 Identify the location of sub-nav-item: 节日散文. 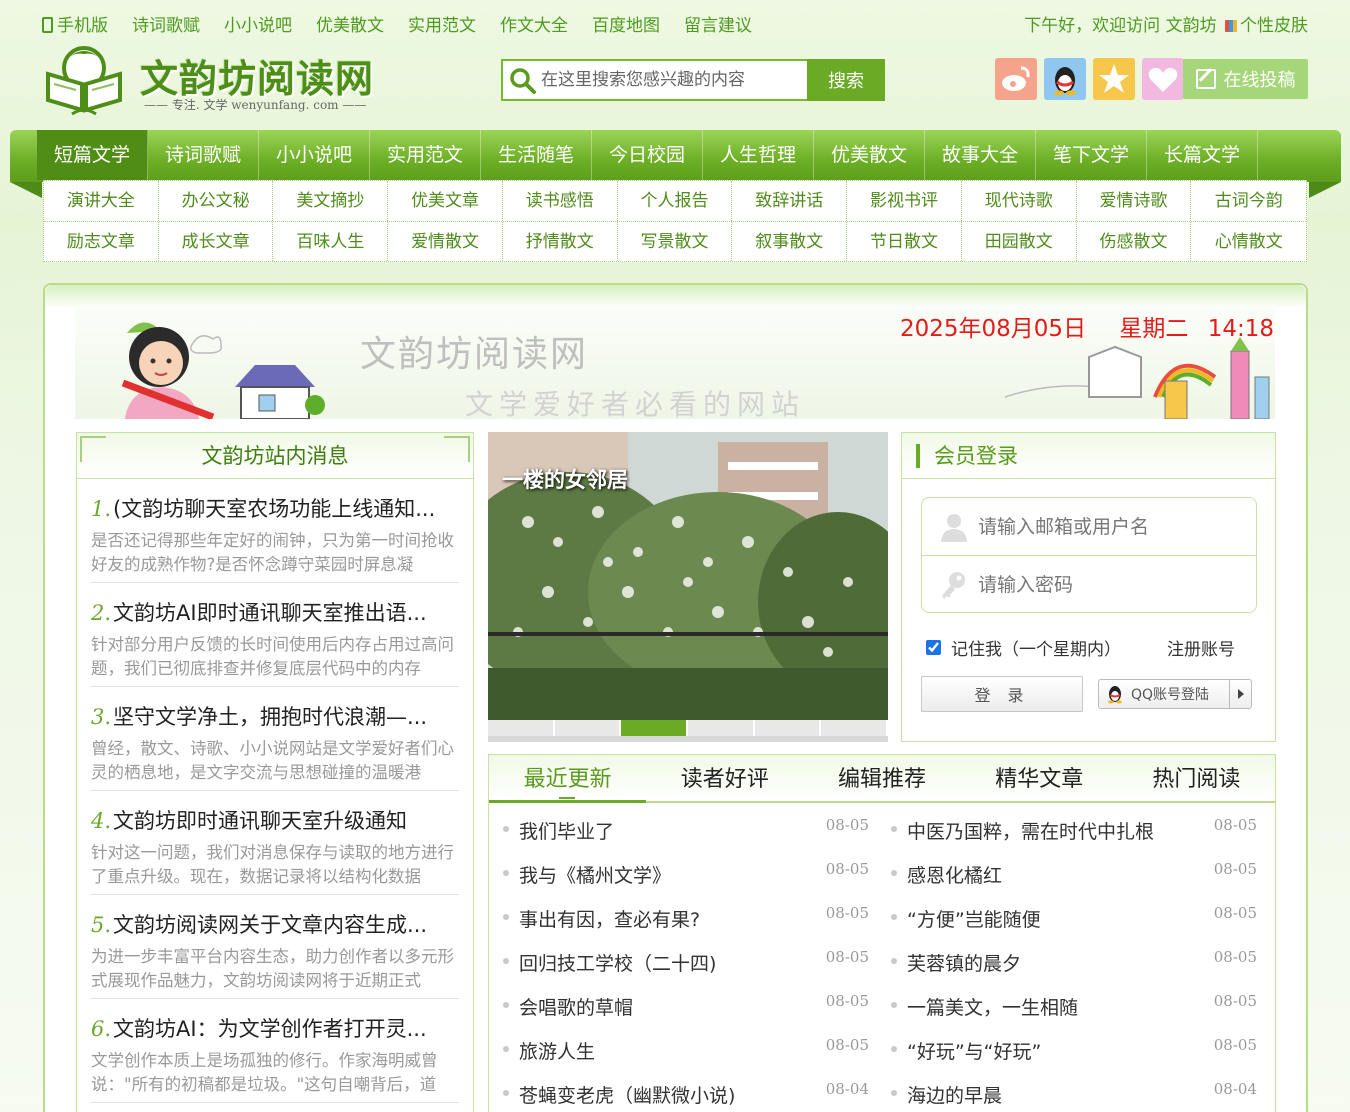
(904, 241).